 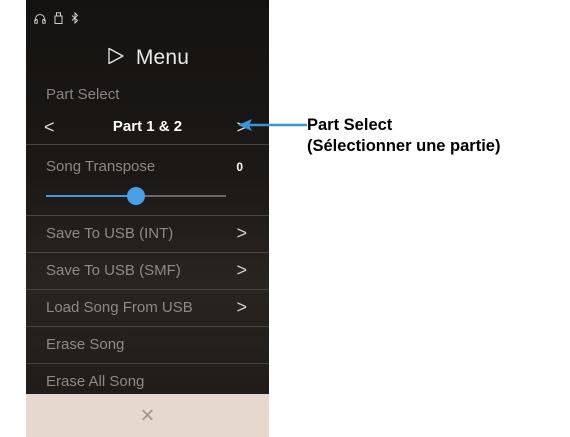 I want to click on menu-item-save-usb-smf: Save To USB (SMF) >, so click(x=147, y=270).